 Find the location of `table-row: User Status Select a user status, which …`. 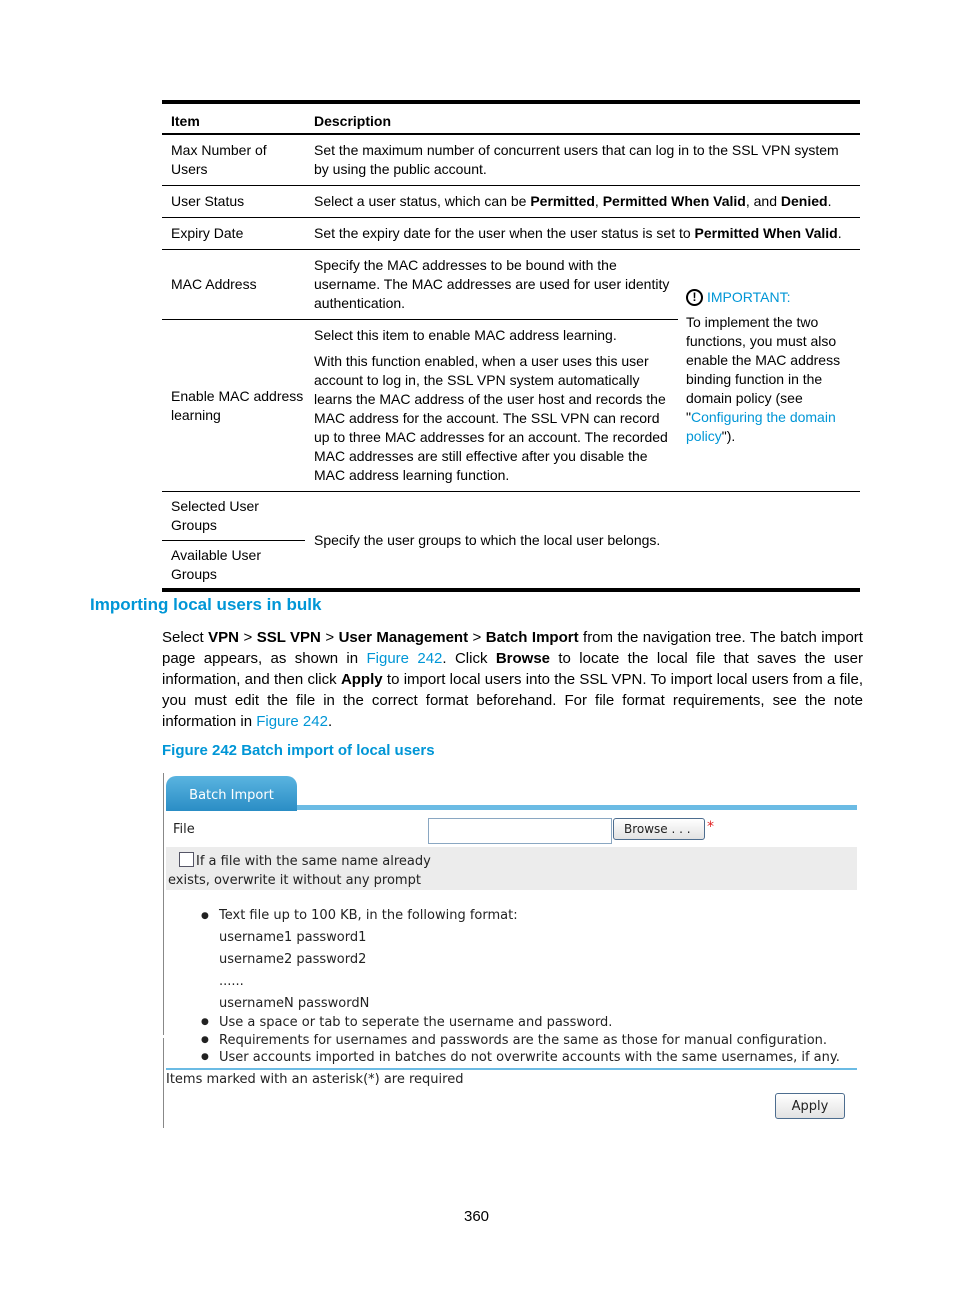

table-row: User Status Select a user status, which … is located at coordinates (511, 202).